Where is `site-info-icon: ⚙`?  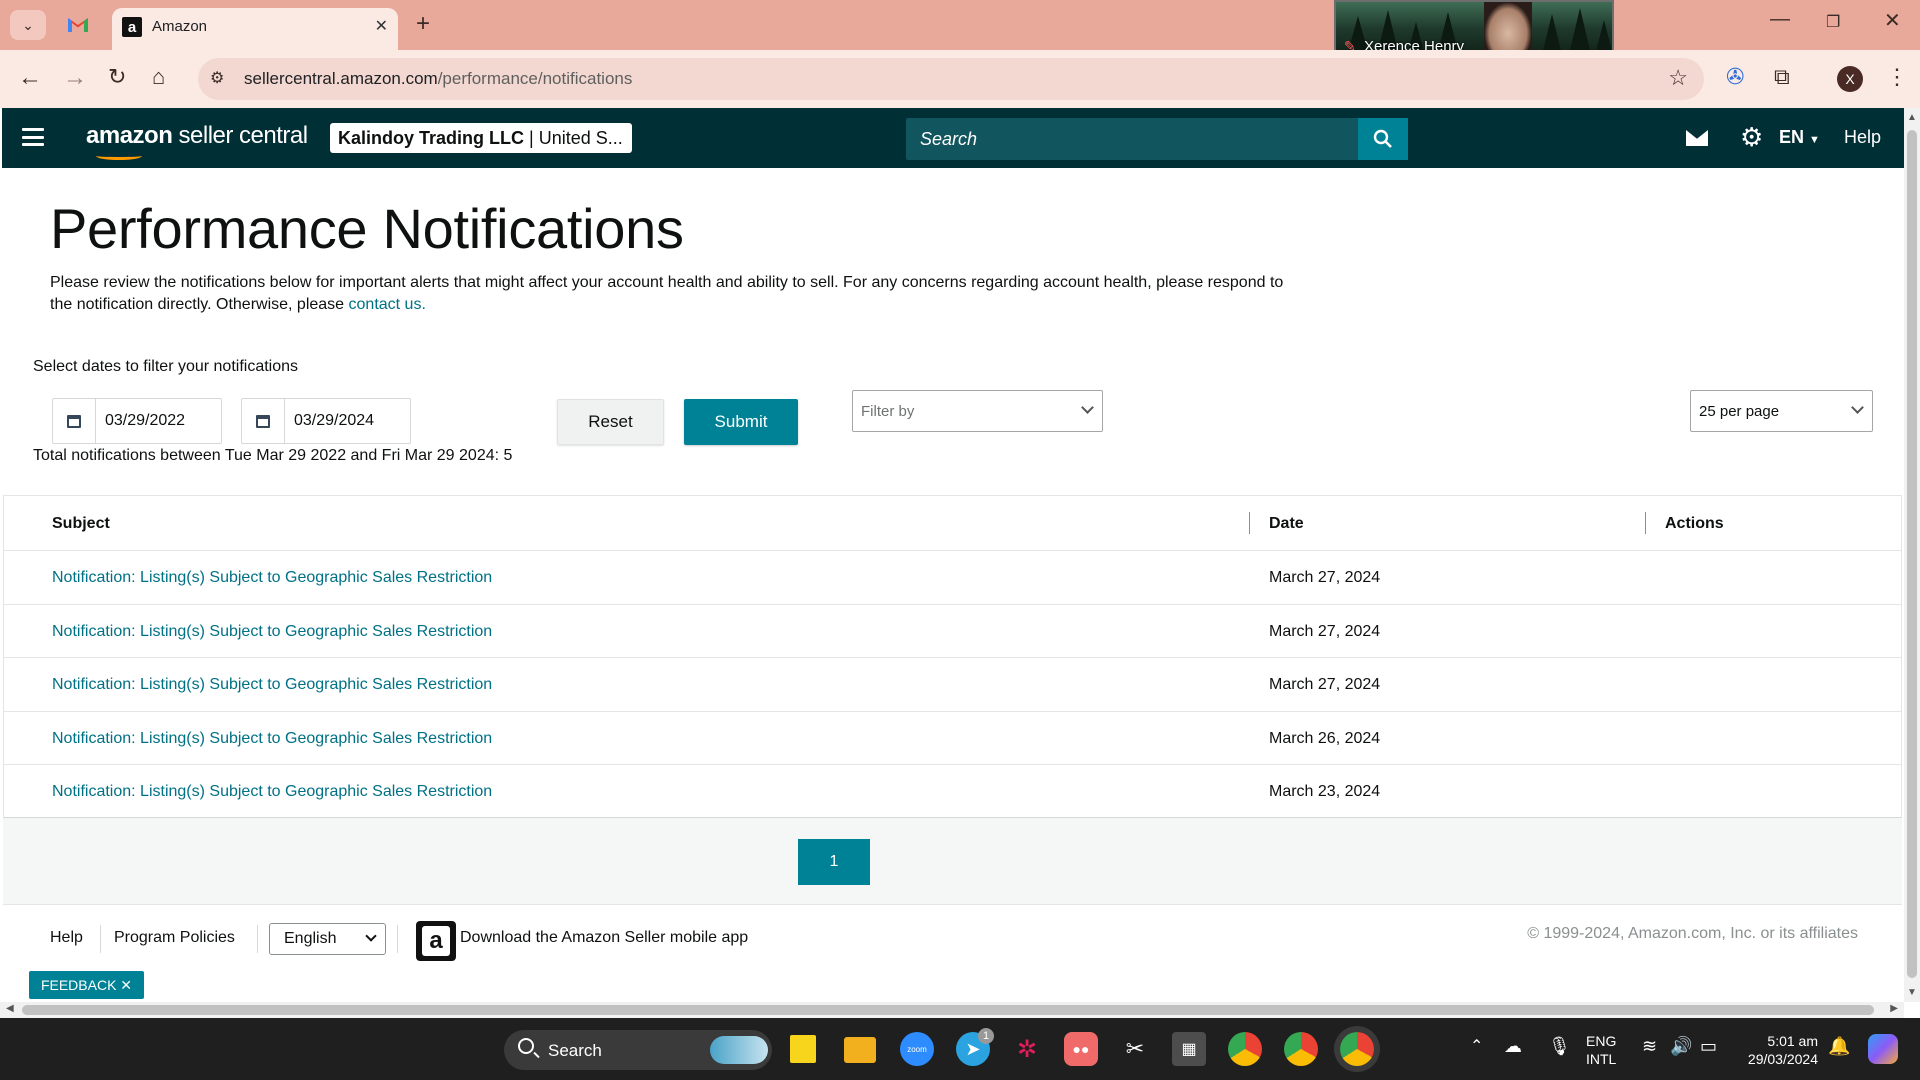
site-info-icon: ⚙ is located at coordinates (217, 78).